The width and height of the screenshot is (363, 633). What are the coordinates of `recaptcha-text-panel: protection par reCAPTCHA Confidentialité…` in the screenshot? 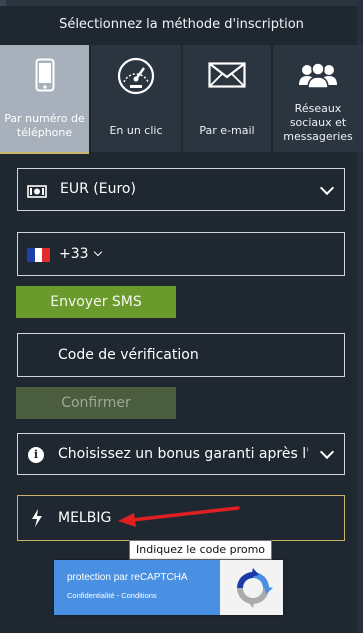 It's located at (137, 587).